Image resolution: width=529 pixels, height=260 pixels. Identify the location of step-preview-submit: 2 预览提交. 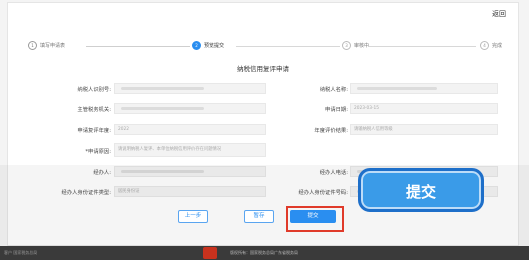
(208, 45).